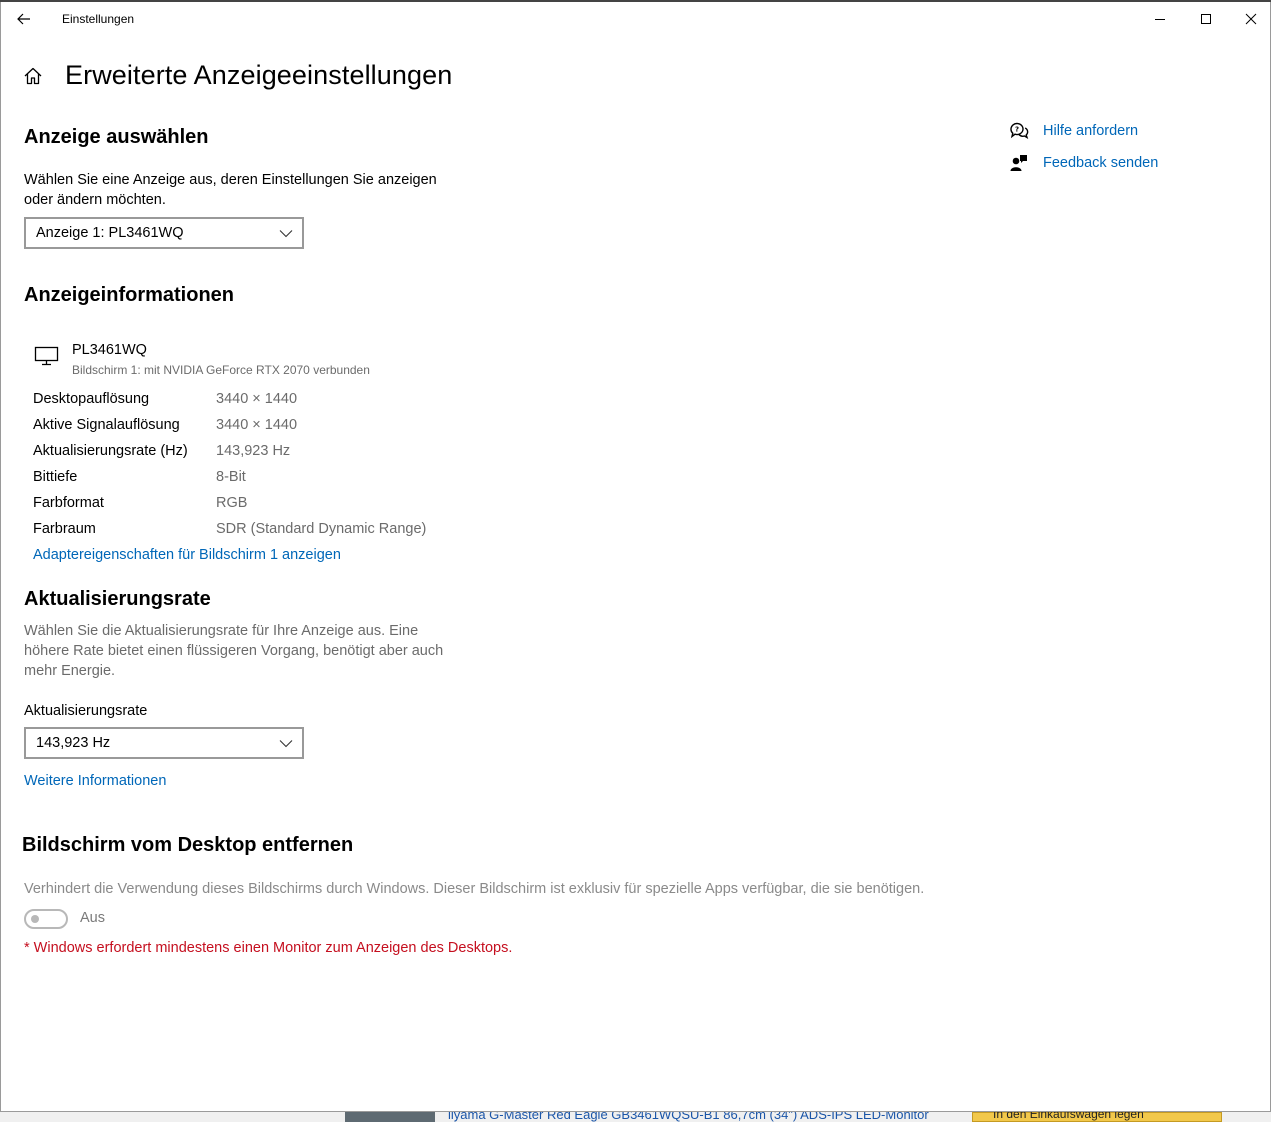 The height and width of the screenshot is (1122, 1271). What do you see at coordinates (1068, 1116) in the screenshot?
I see `add-to-cart-label: In den Einkaufswagen legen` at bounding box center [1068, 1116].